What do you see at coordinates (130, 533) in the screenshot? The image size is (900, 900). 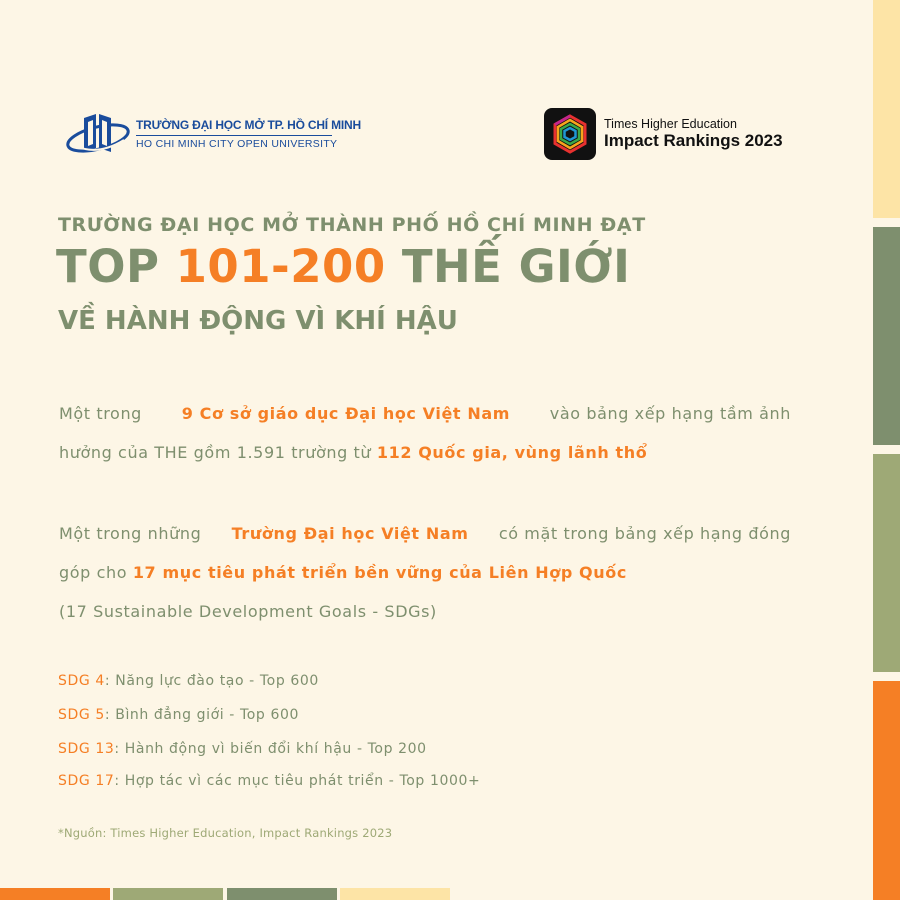 I see `text-segment: Một trong những` at bounding box center [130, 533].